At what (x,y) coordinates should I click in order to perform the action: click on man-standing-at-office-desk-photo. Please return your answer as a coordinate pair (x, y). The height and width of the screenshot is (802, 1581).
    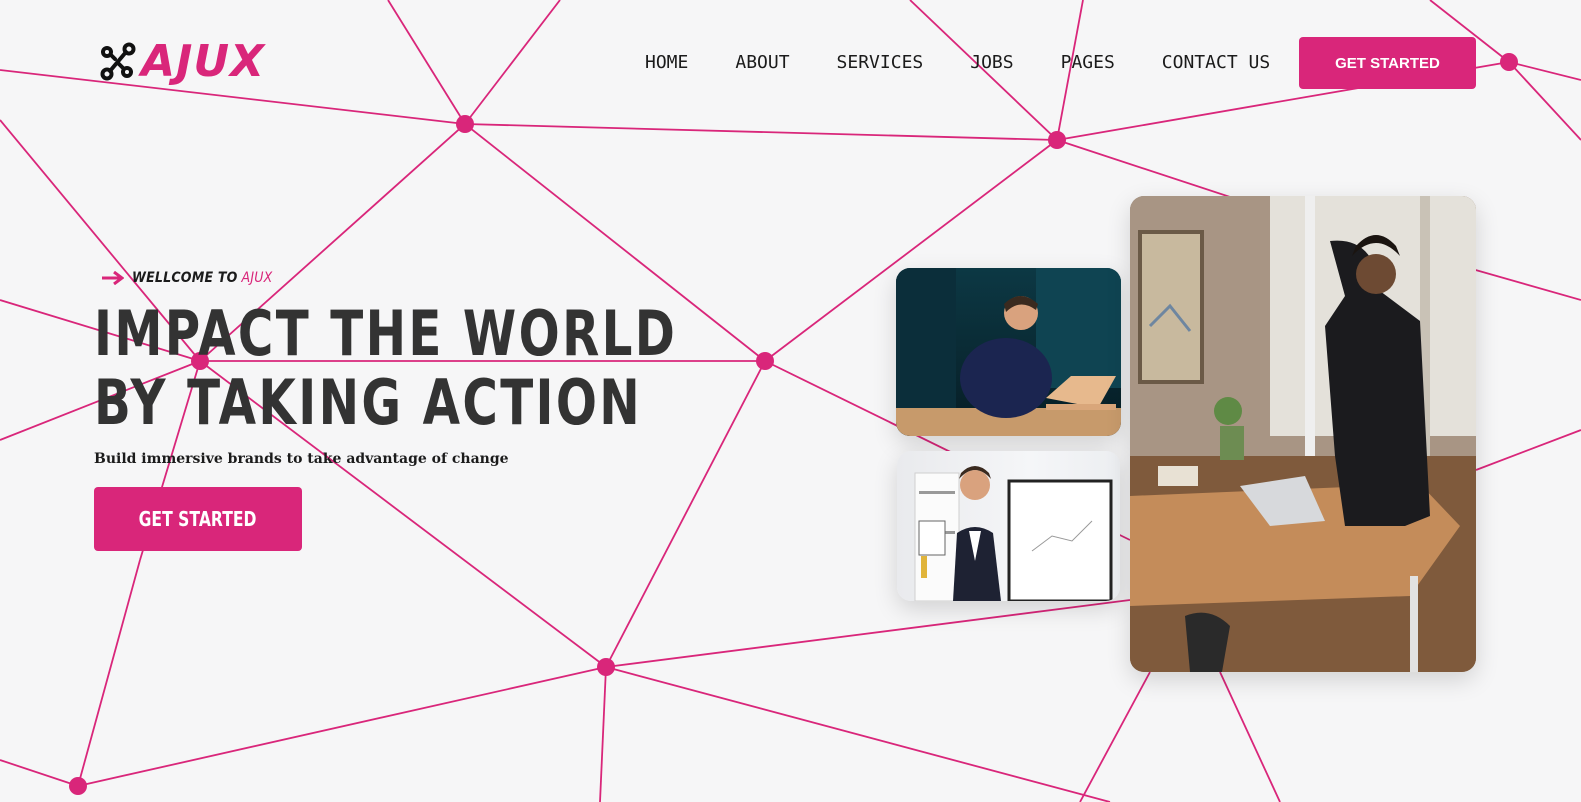
    Looking at the image, I should click on (1303, 434).